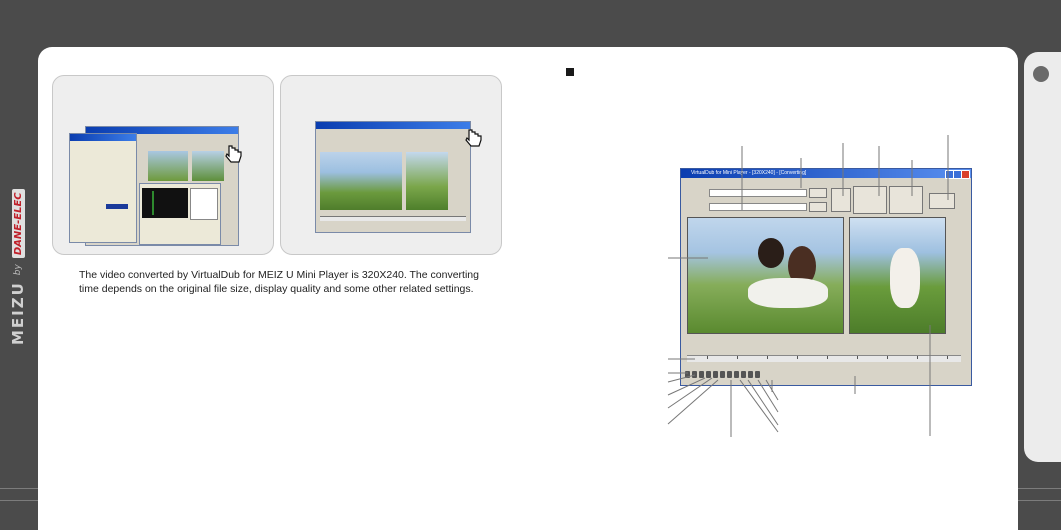 The height and width of the screenshot is (530, 1061). I want to click on browse-output-button, so click(818, 207).